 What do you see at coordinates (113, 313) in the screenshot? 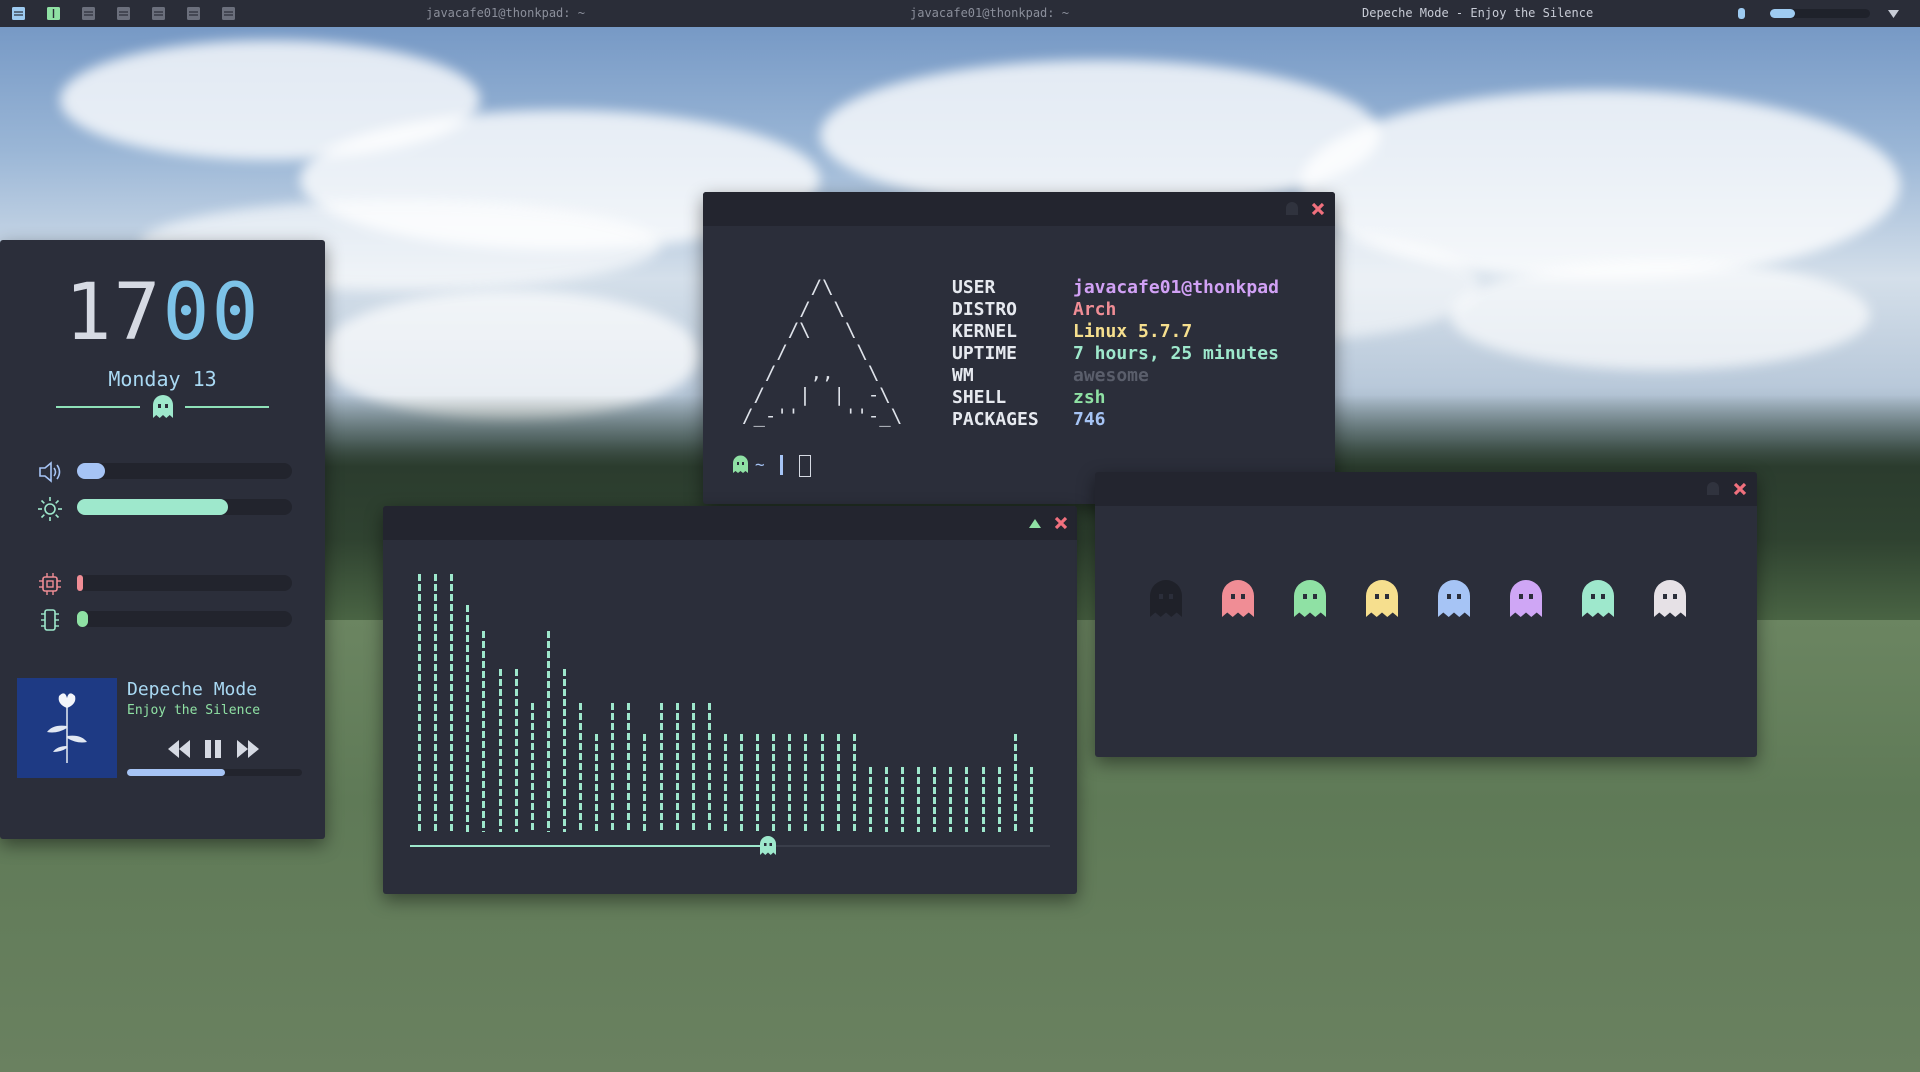
I see `clock-hours: 17` at bounding box center [113, 313].